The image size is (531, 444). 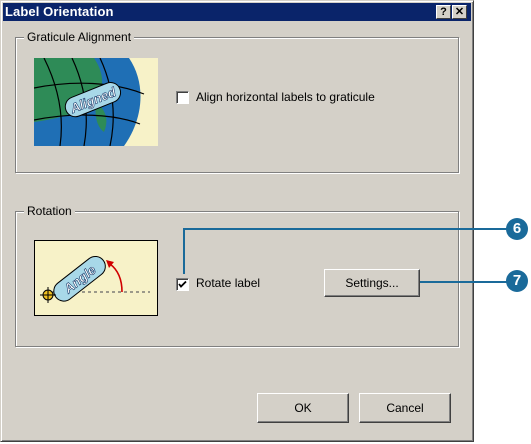 I want to click on title-bar: Label Orientation ? ✕, so click(x=237, y=12).